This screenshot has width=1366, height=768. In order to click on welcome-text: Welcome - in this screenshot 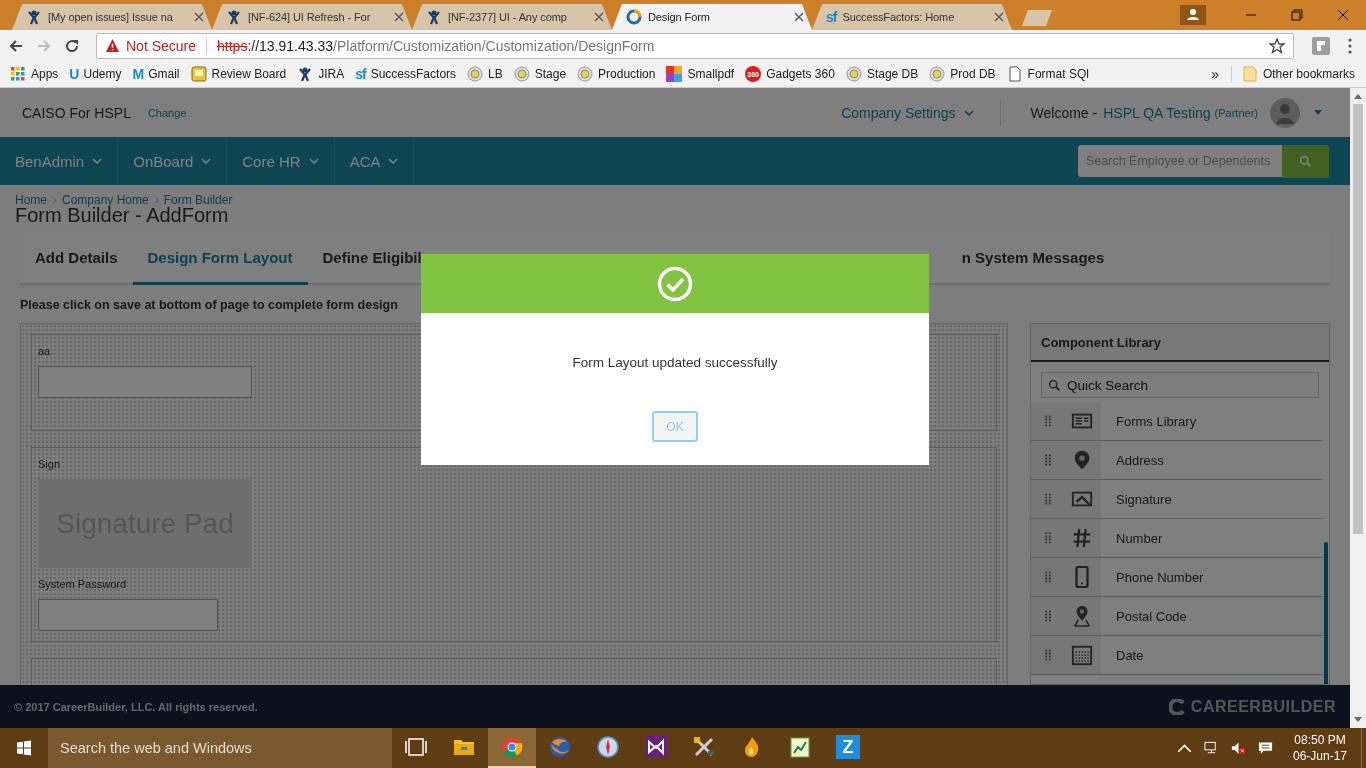, I will do `click(1064, 112)`.